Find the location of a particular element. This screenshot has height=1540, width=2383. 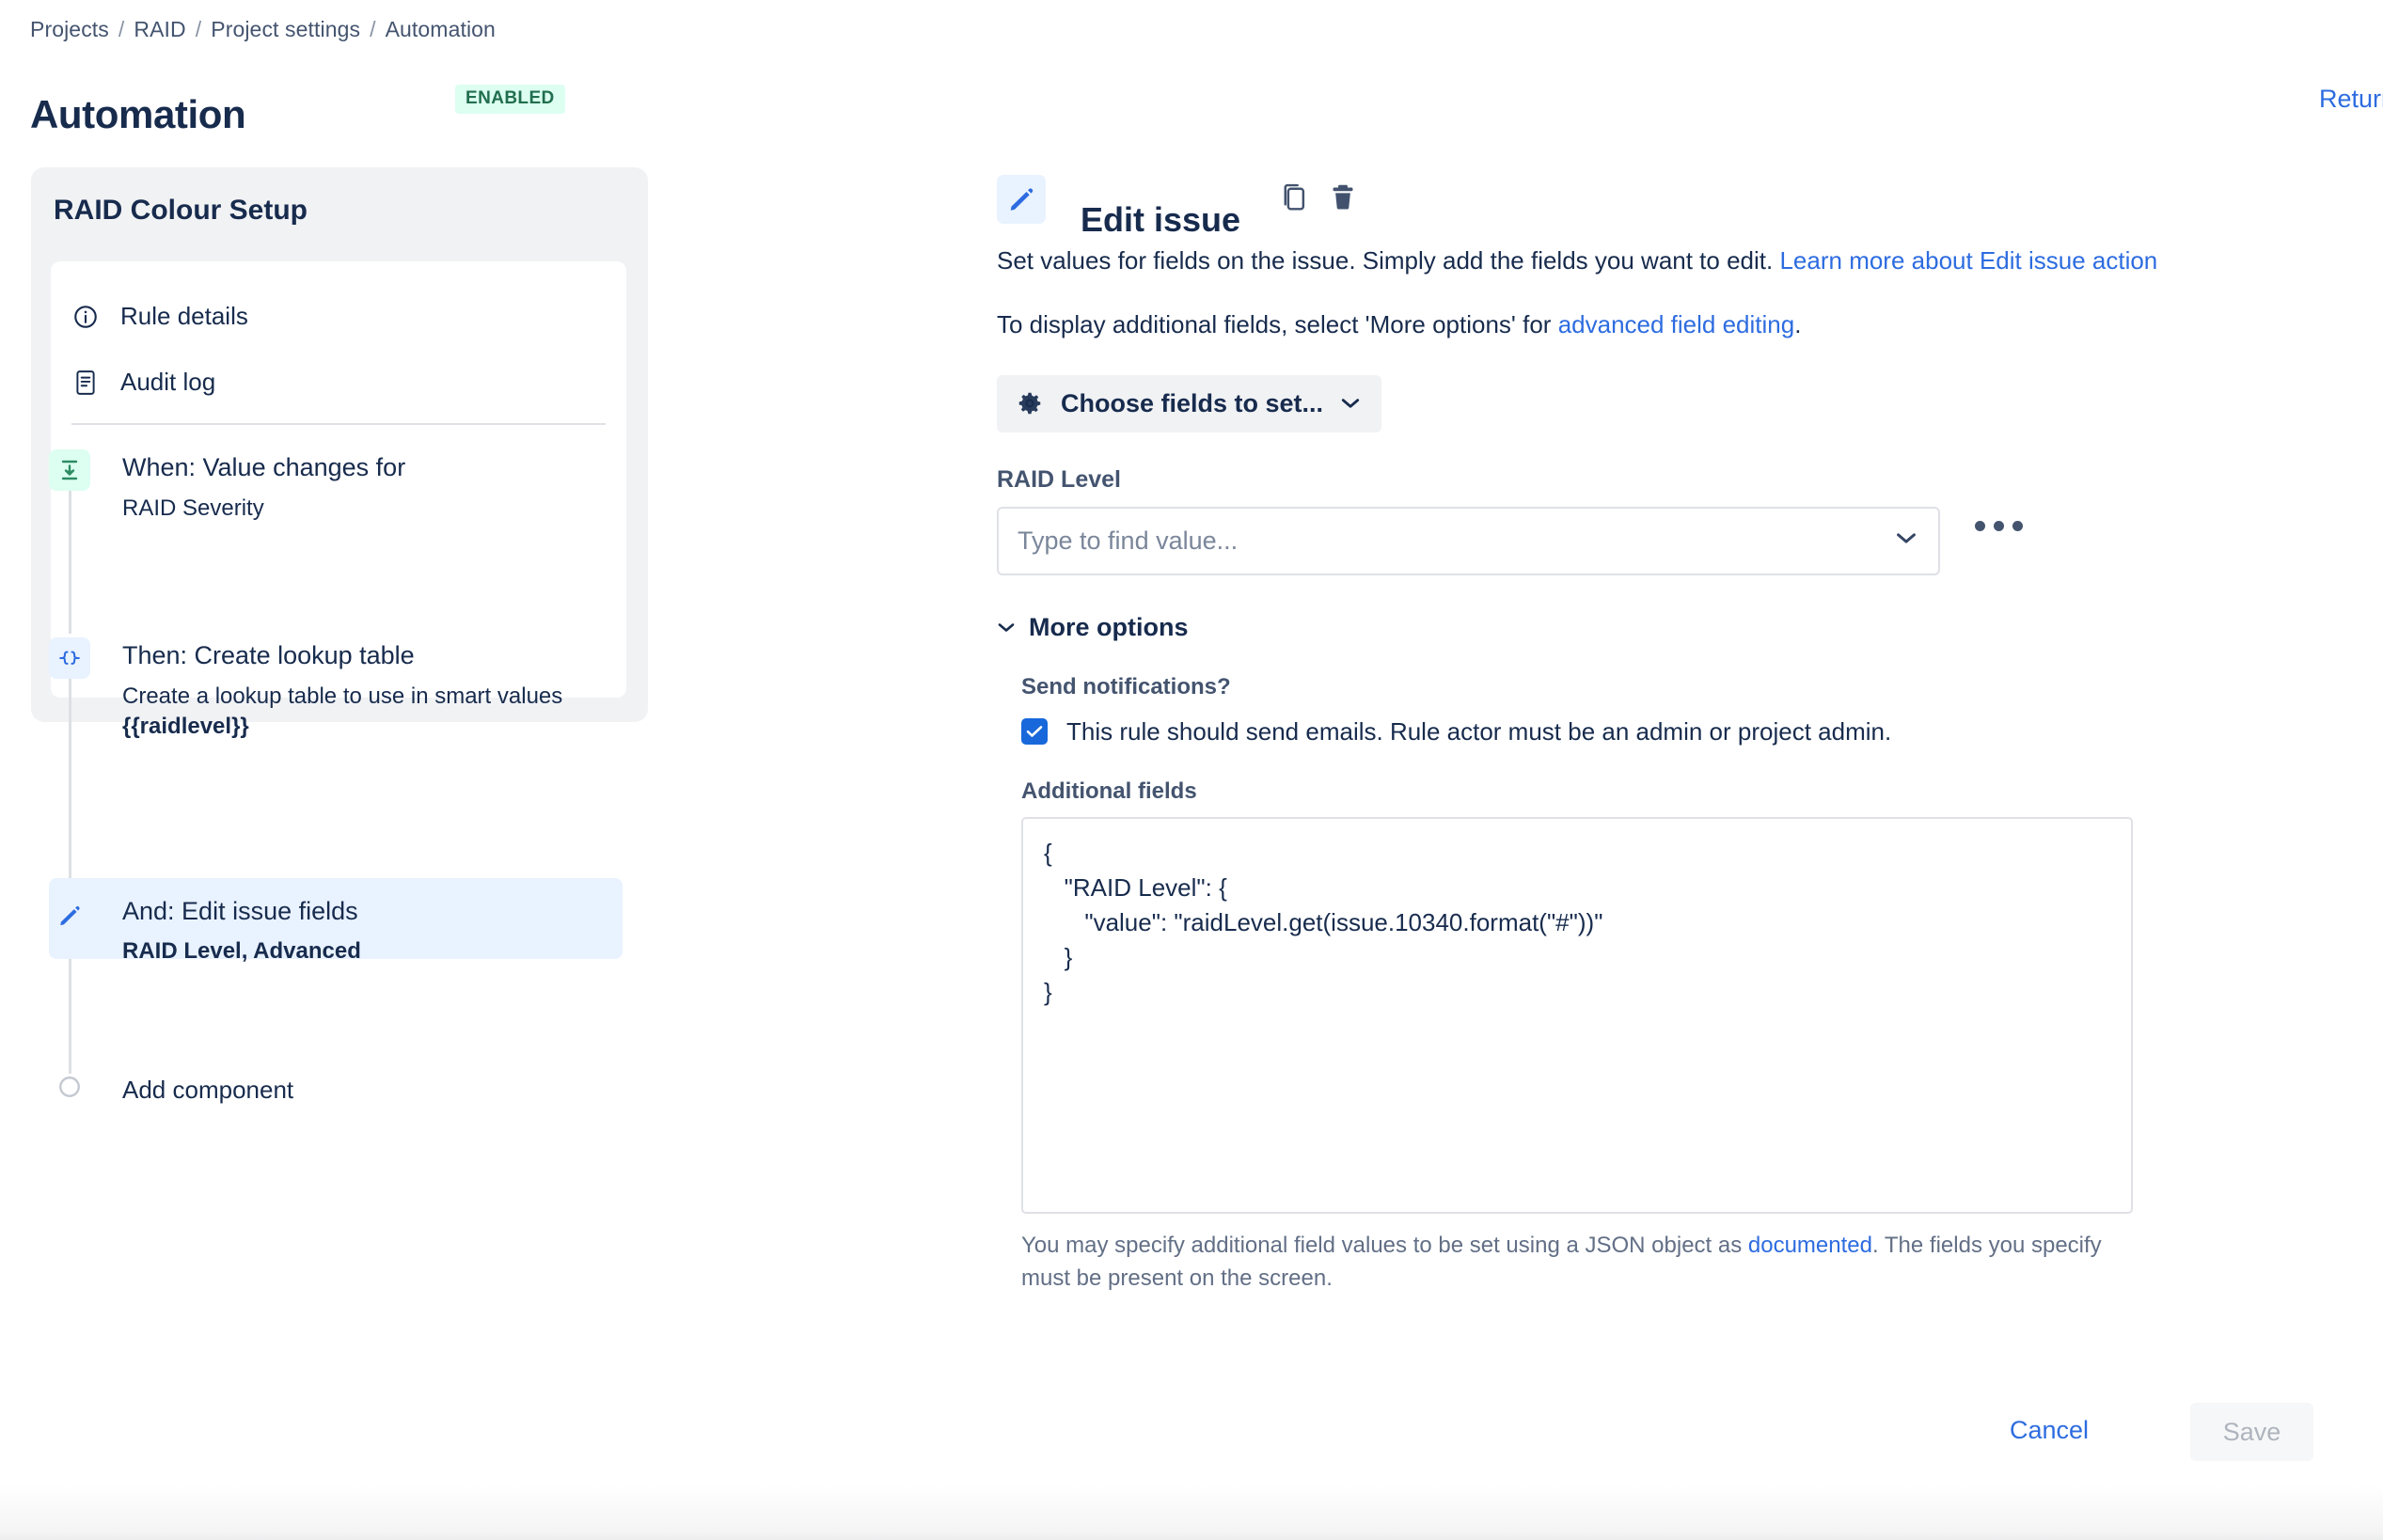

info-circle-icon is located at coordinates (85, 317).